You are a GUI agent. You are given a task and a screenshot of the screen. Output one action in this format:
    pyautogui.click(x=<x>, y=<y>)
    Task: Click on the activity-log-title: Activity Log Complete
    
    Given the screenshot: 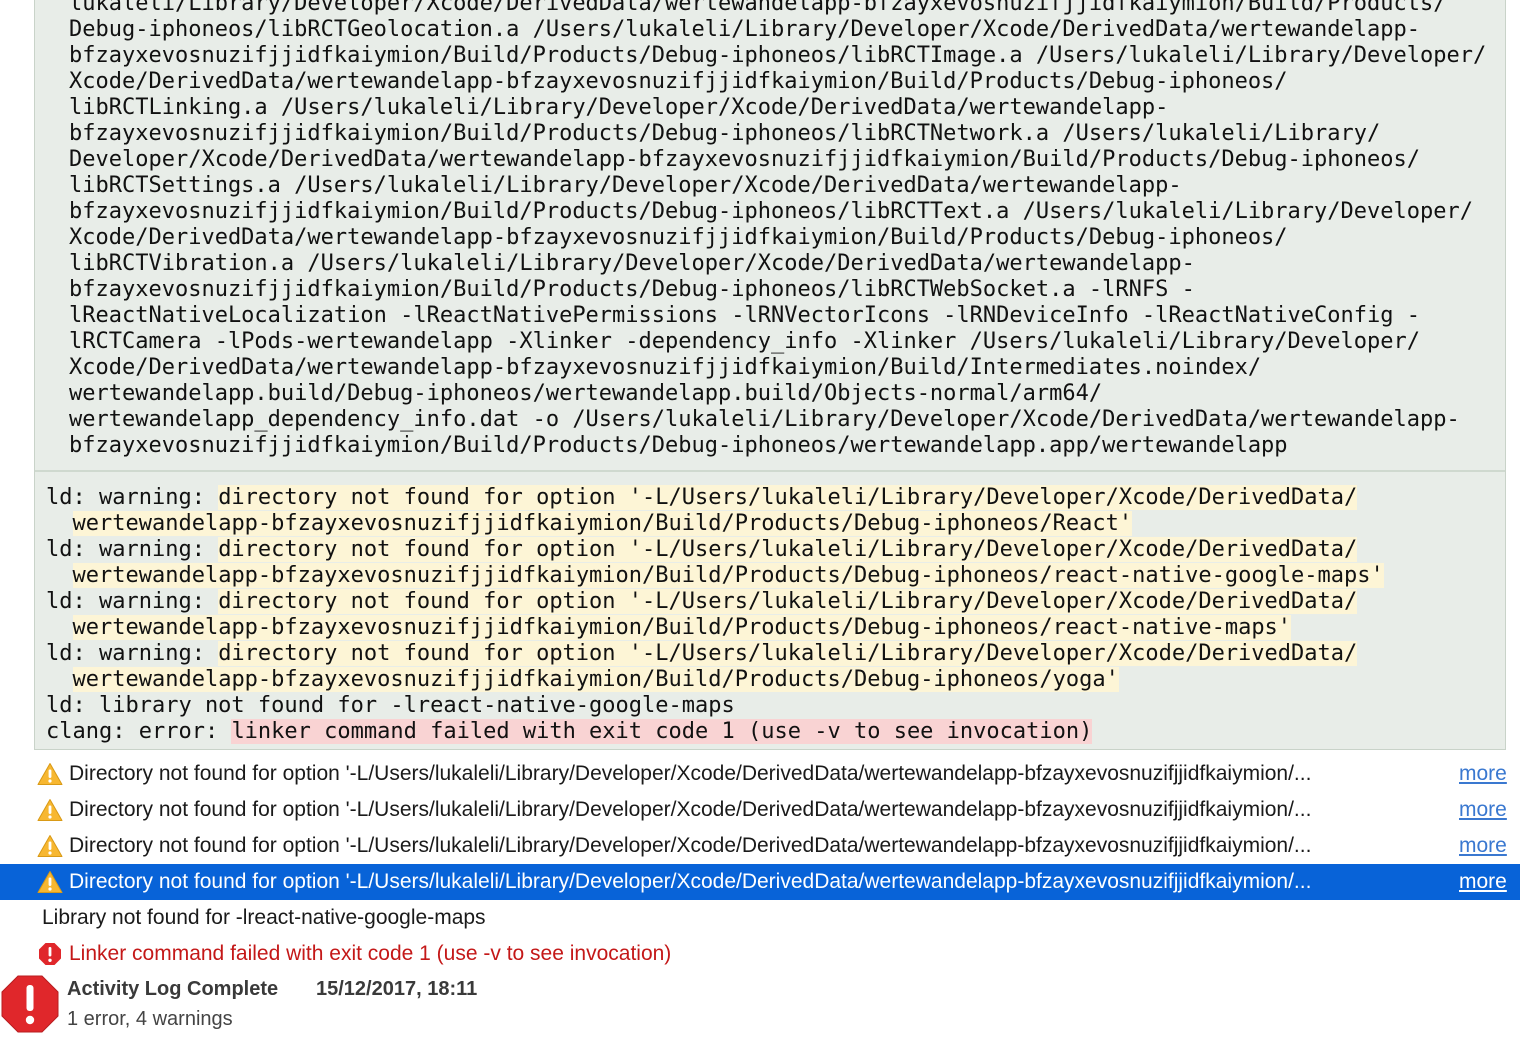 What is the action you would take?
    pyautogui.click(x=173, y=989)
    